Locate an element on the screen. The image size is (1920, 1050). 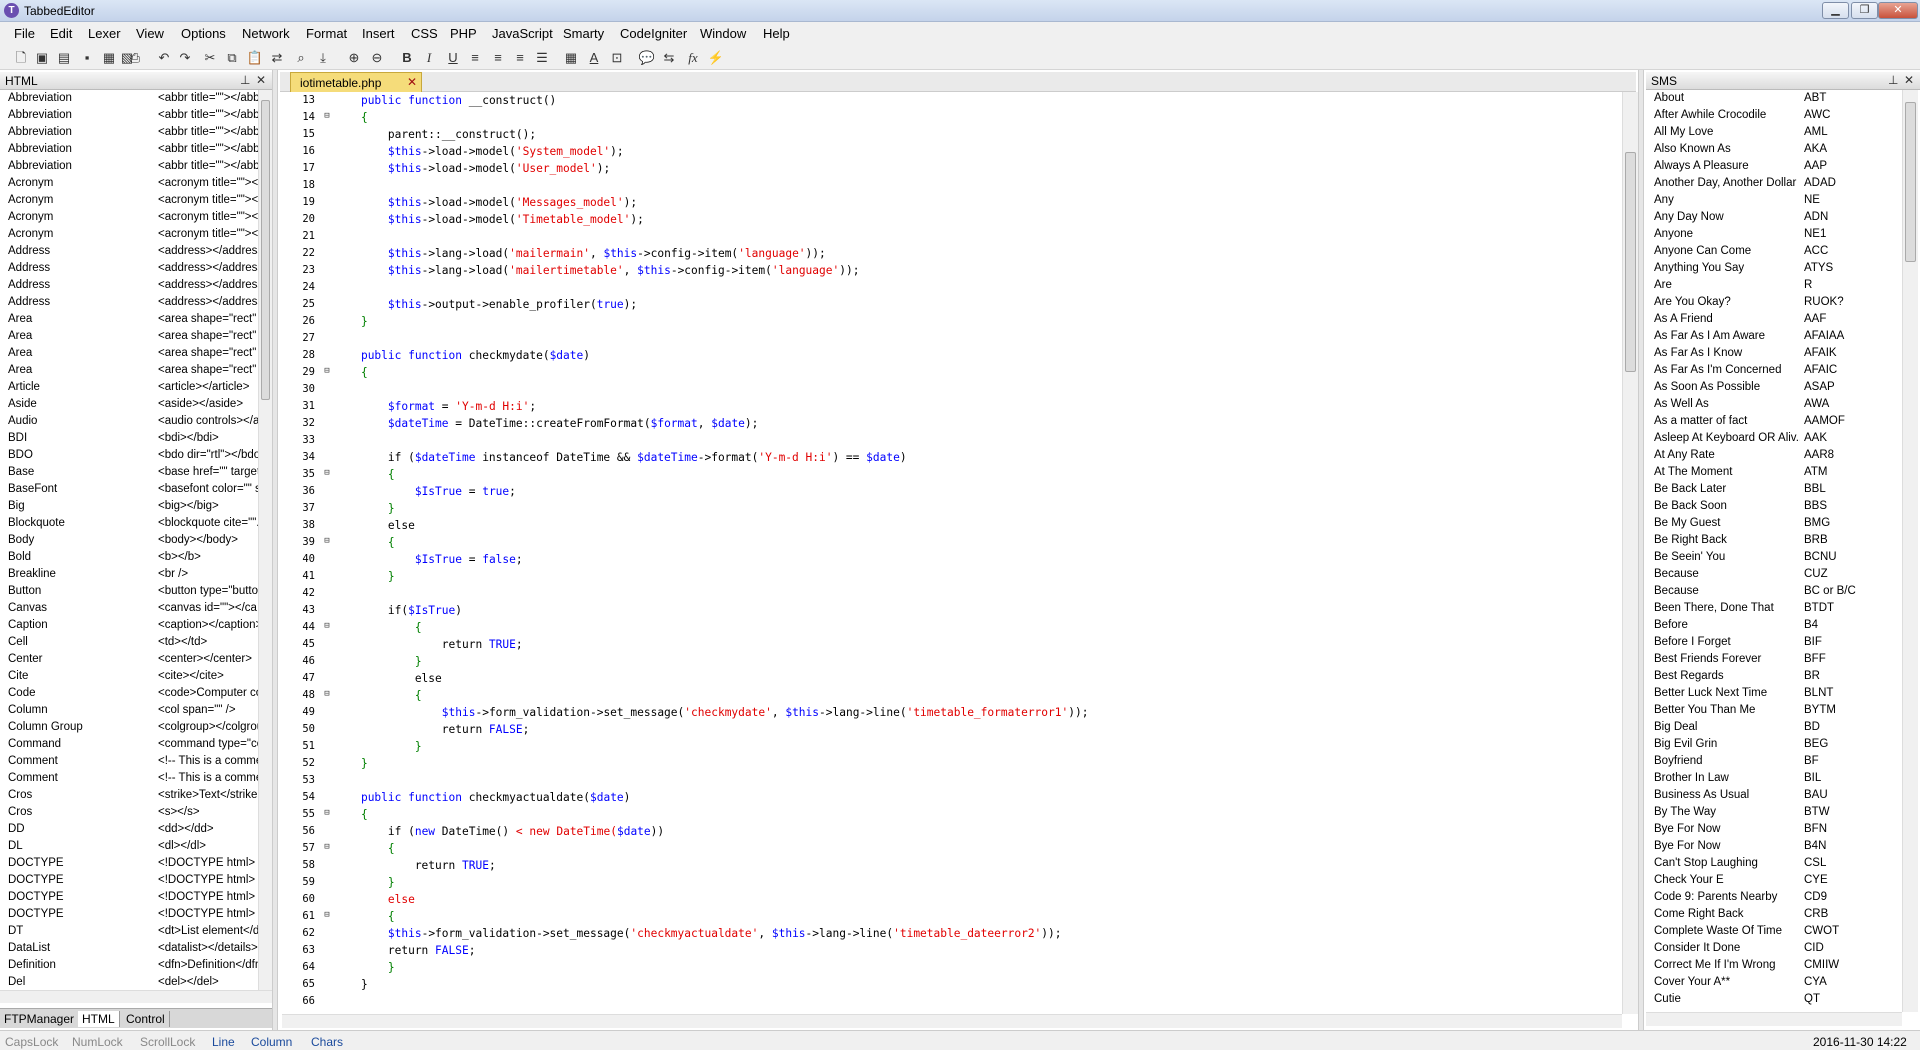
list-item: DOCTYPE <!DOCTYPE html> is located at coordinates (132, 880).